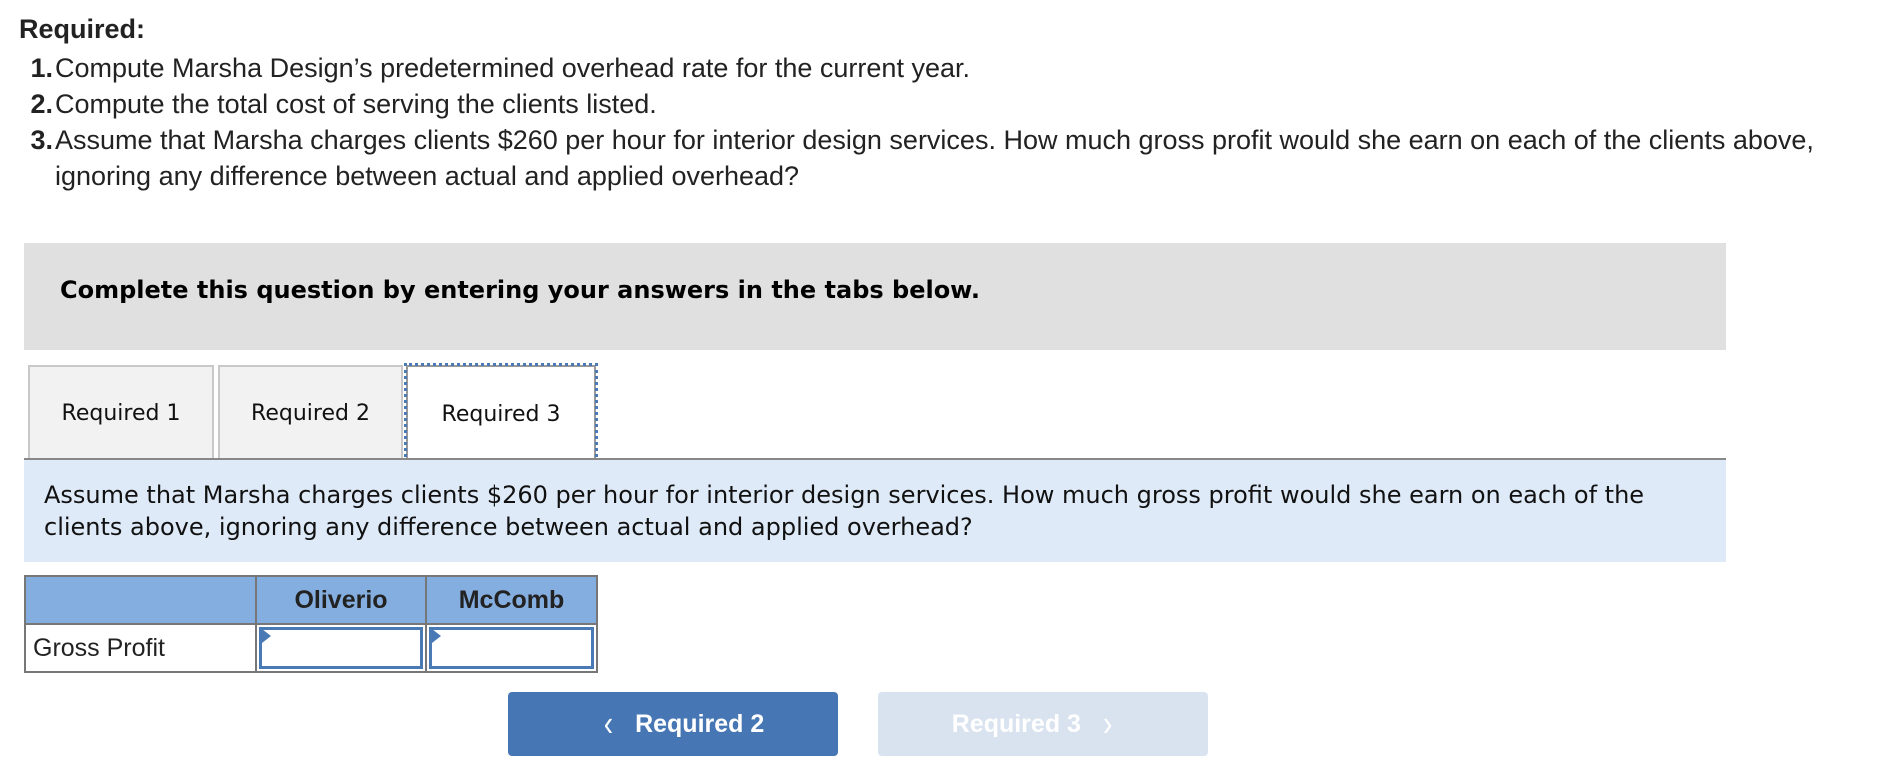 The width and height of the screenshot is (1879, 777). I want to click on header-mccomb: McComb, so click(511, 600).